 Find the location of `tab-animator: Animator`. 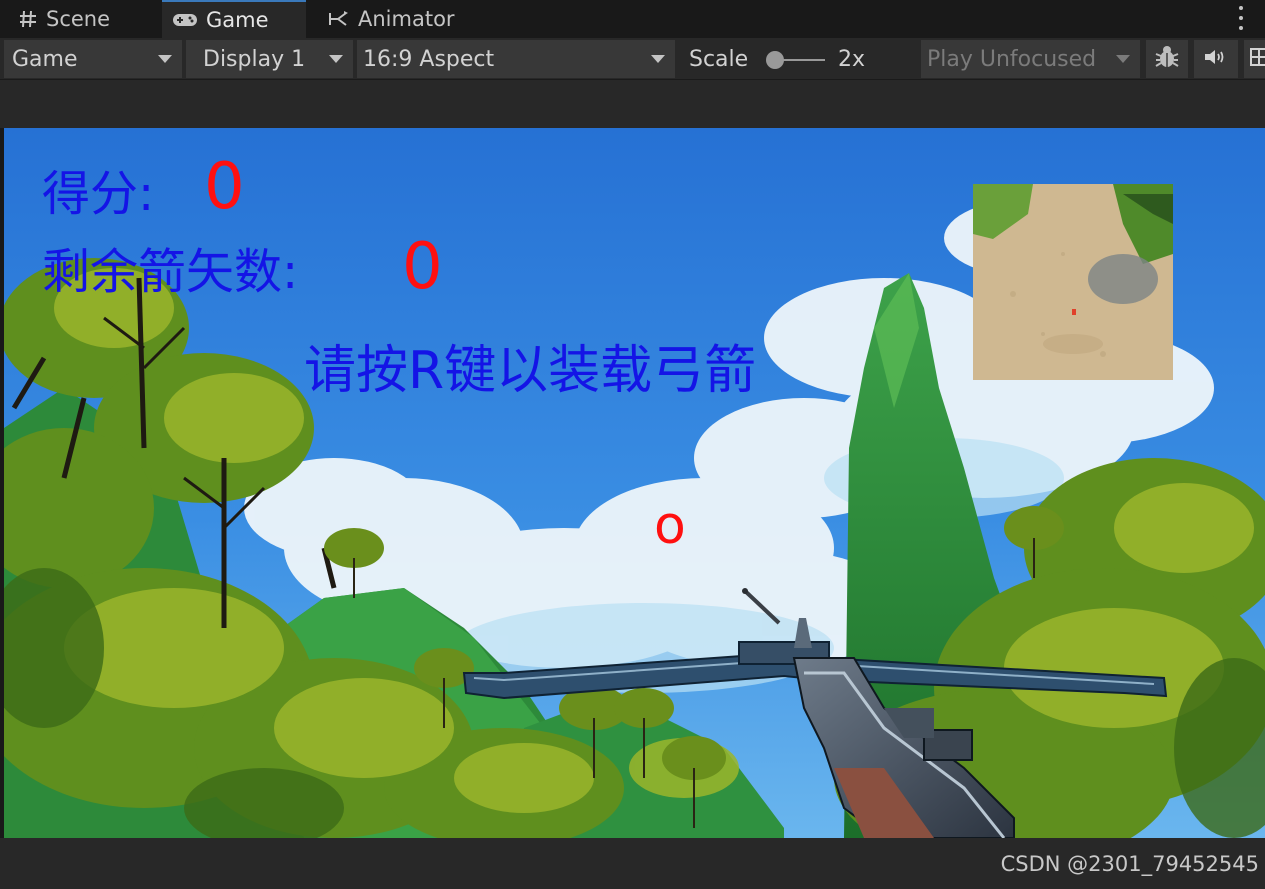

tab-animator: Animator is located at coordinates (391, 19).